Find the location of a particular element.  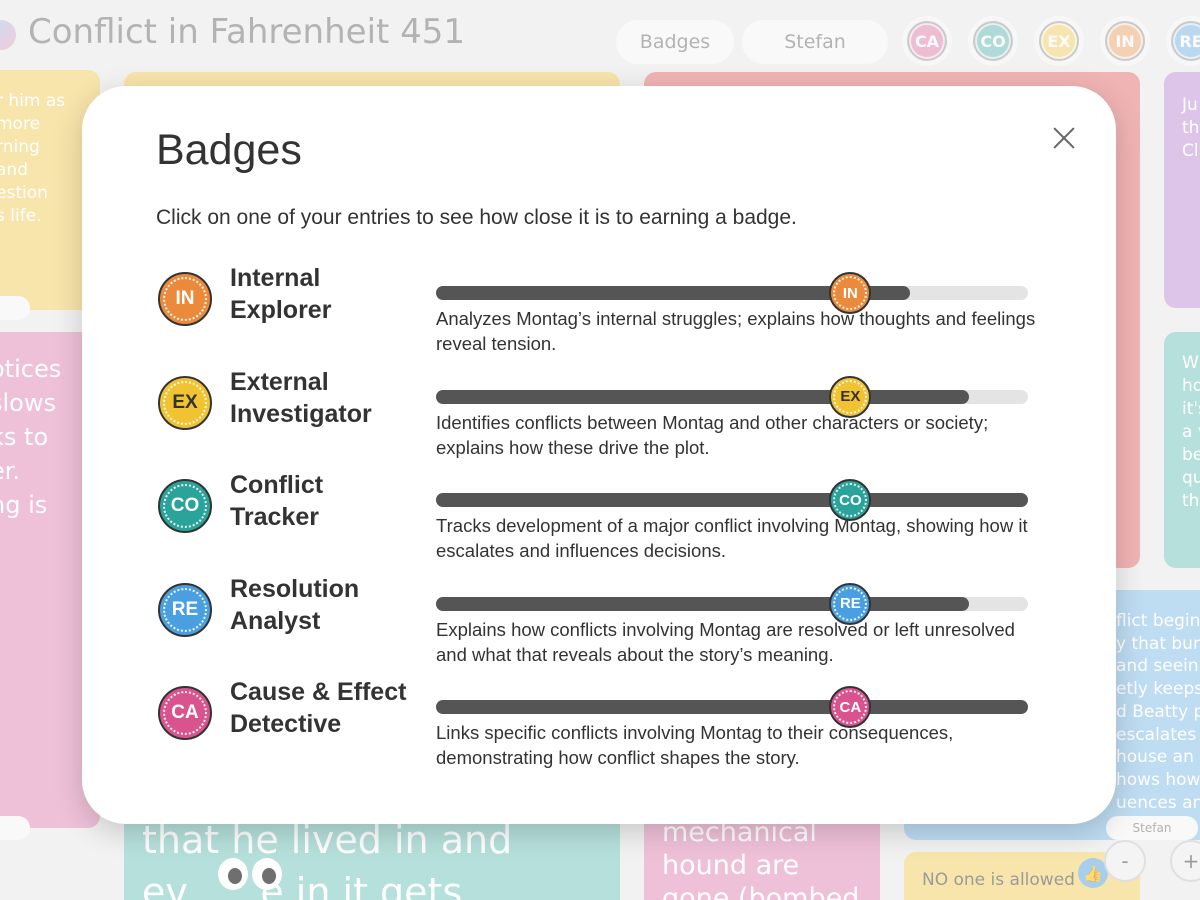

badge-icon: IN is located at coordinates (185, 299).